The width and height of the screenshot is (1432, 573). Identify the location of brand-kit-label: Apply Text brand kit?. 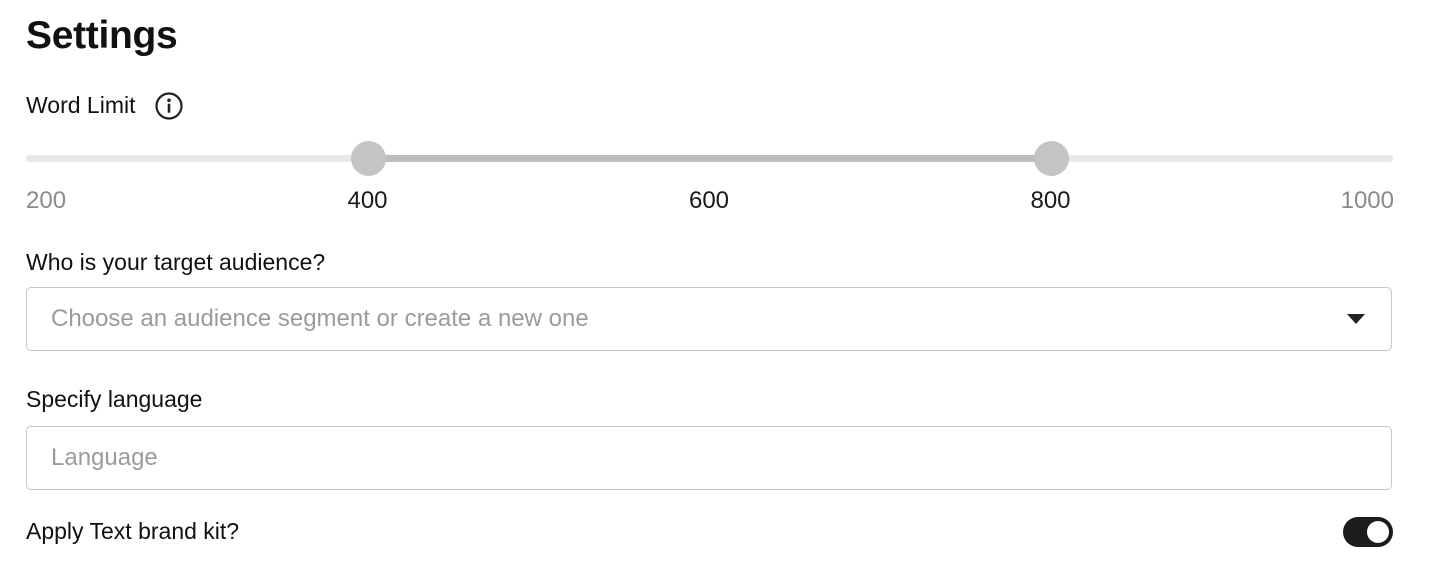
(133, 531).